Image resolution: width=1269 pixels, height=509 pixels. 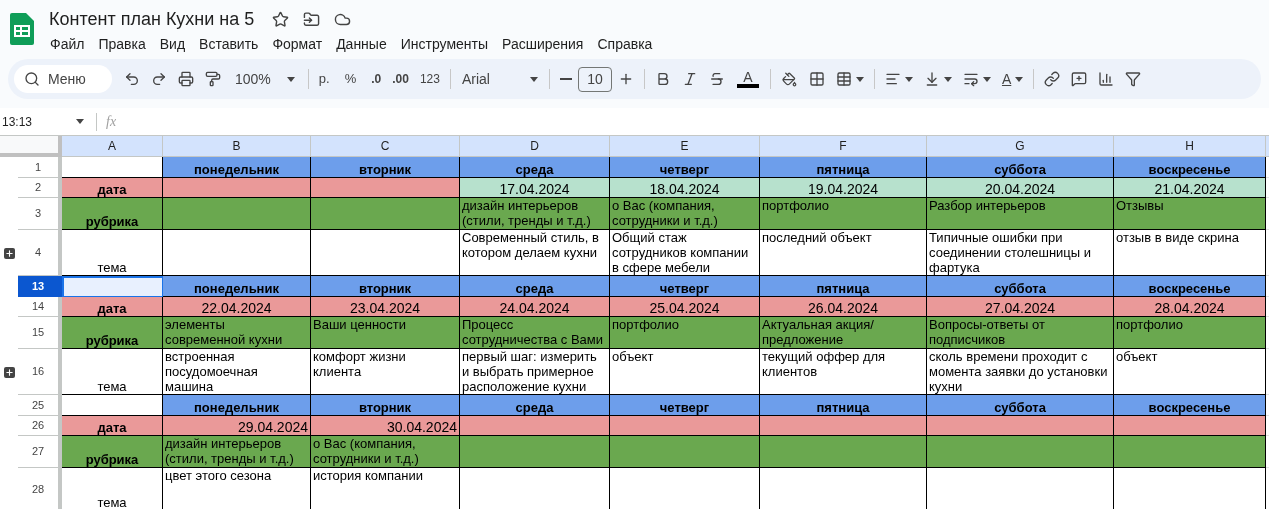 I want to click on redo-icon, so click(x=159, y=79).